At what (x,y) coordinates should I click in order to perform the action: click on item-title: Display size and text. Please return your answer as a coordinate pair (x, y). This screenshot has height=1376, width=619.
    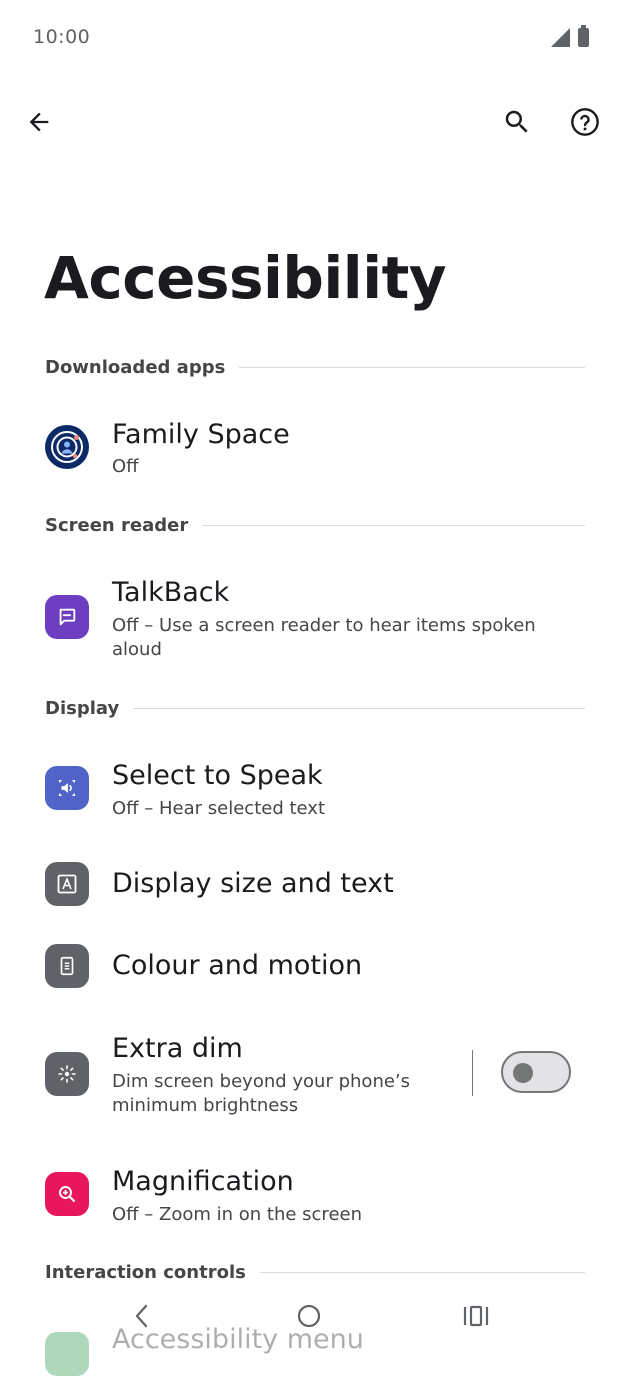
    Looking at the image, I should click on (253, 883).